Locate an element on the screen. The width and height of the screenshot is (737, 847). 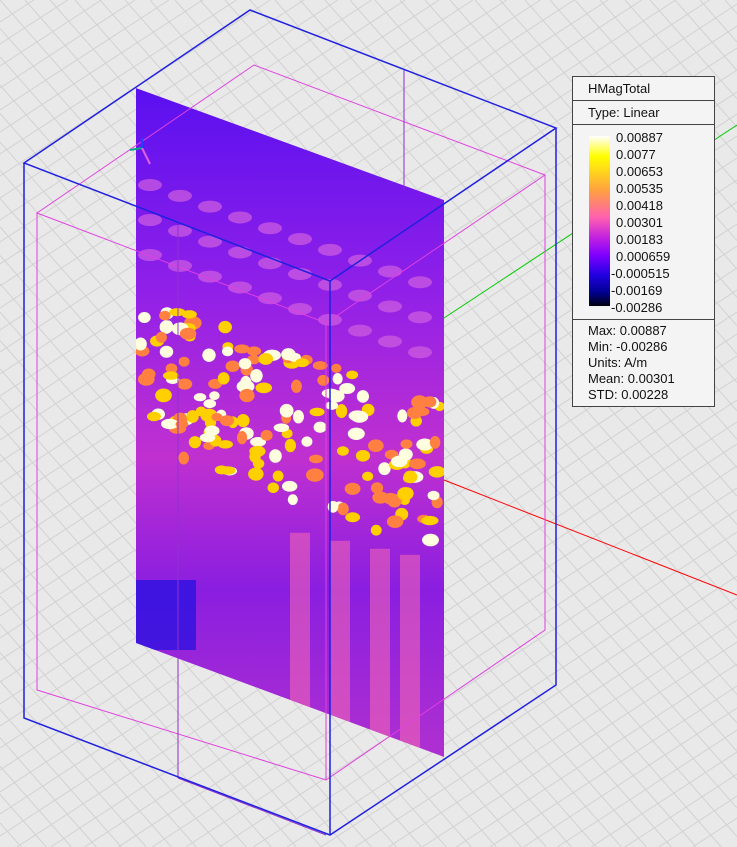
legend-type: Type: Linear is located at coordinates (643, 113).